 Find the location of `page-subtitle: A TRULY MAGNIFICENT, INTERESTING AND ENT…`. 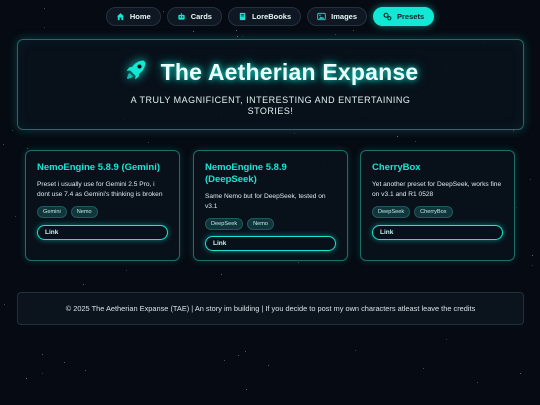

page-subtitle: A TRULY MAGNIFICENT, INTERESTING AND ENT… is located at coordinates (270, 105).